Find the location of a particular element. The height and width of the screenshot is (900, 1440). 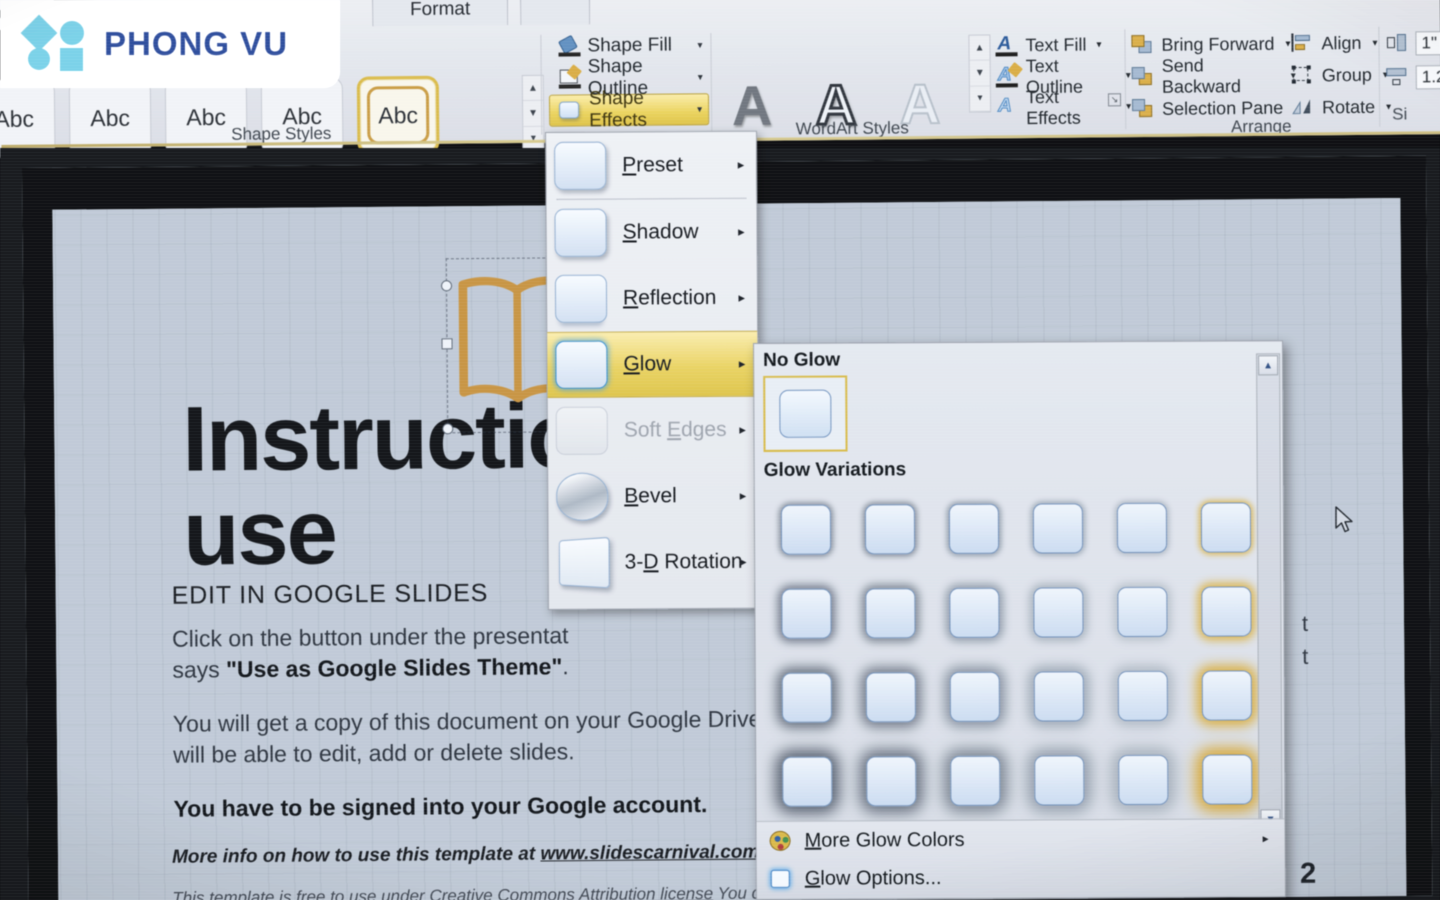

group-icon is located at coordinates (1303, 75).